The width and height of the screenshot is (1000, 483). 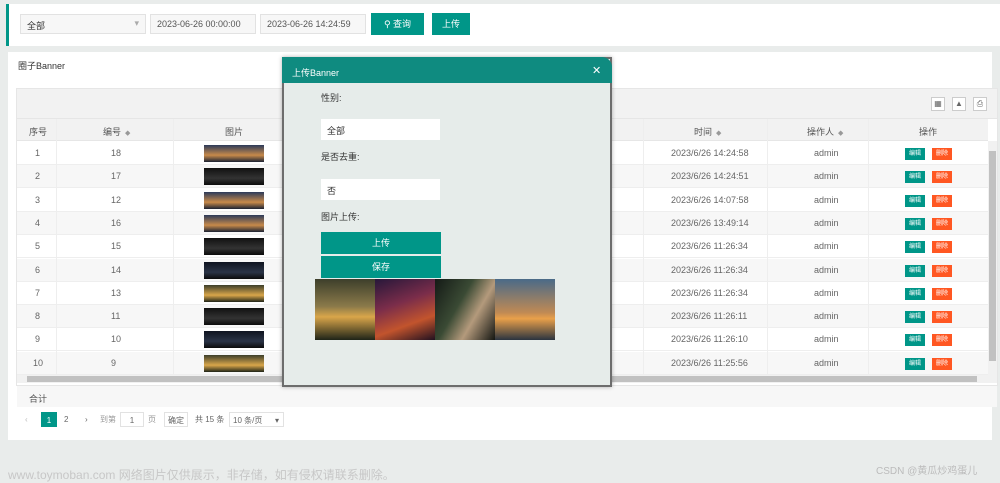 I want to click on next-page-button: ›, so click(x=86, y=419).